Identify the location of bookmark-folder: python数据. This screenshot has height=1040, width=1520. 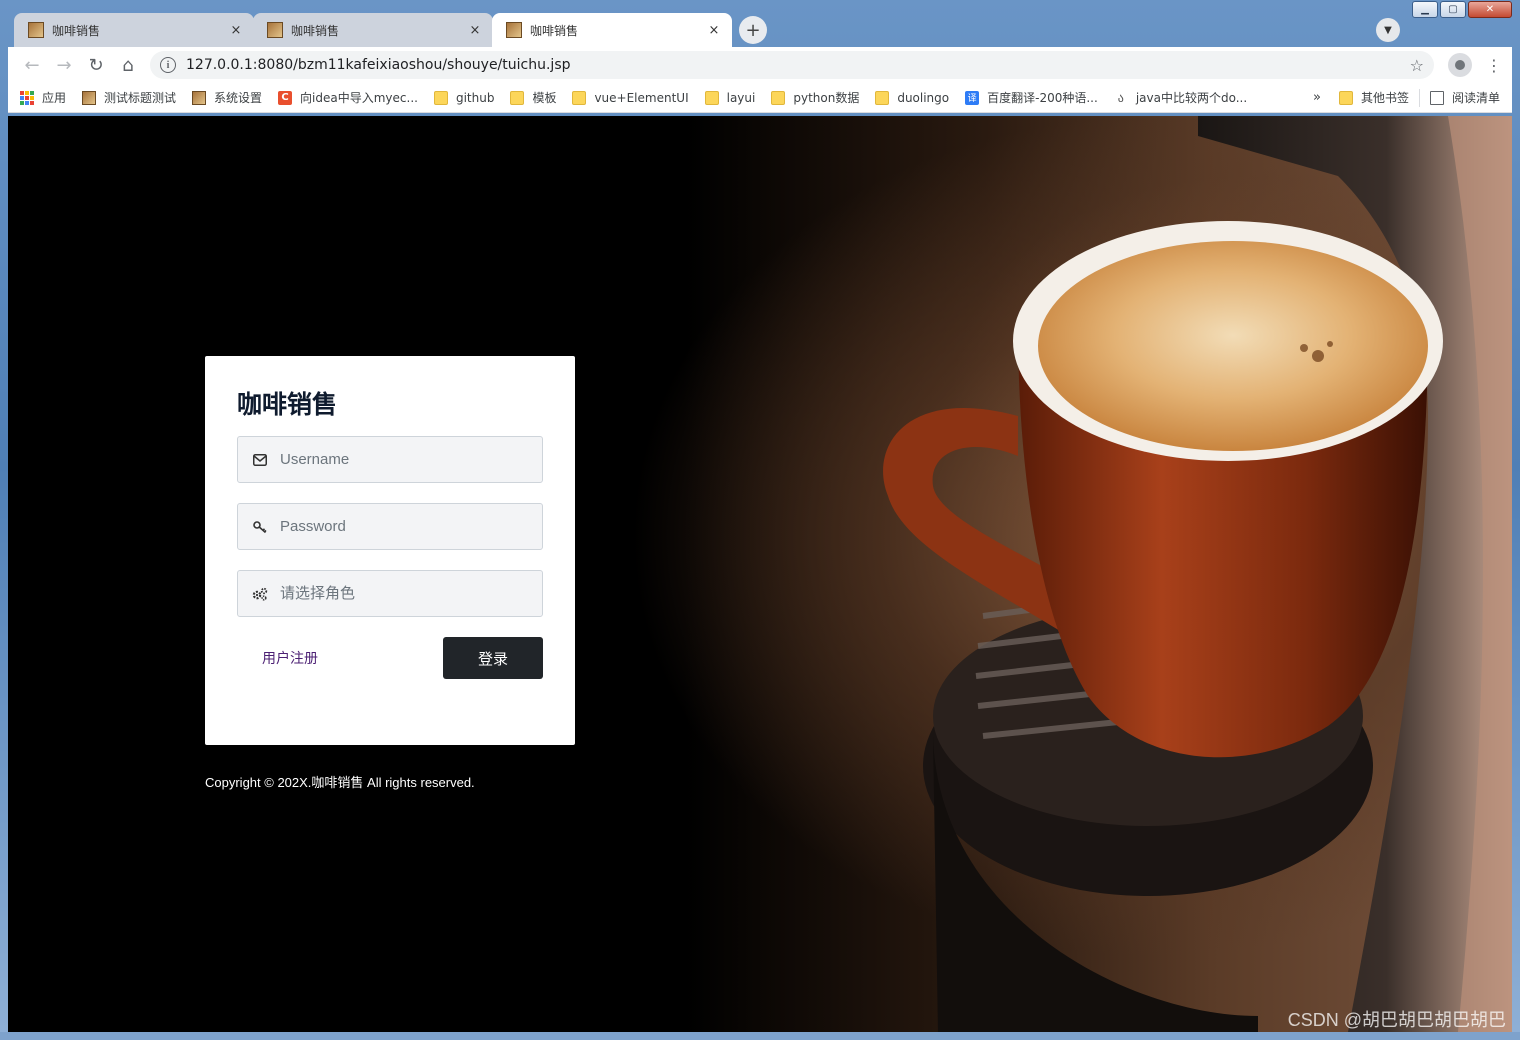
(815, 97).